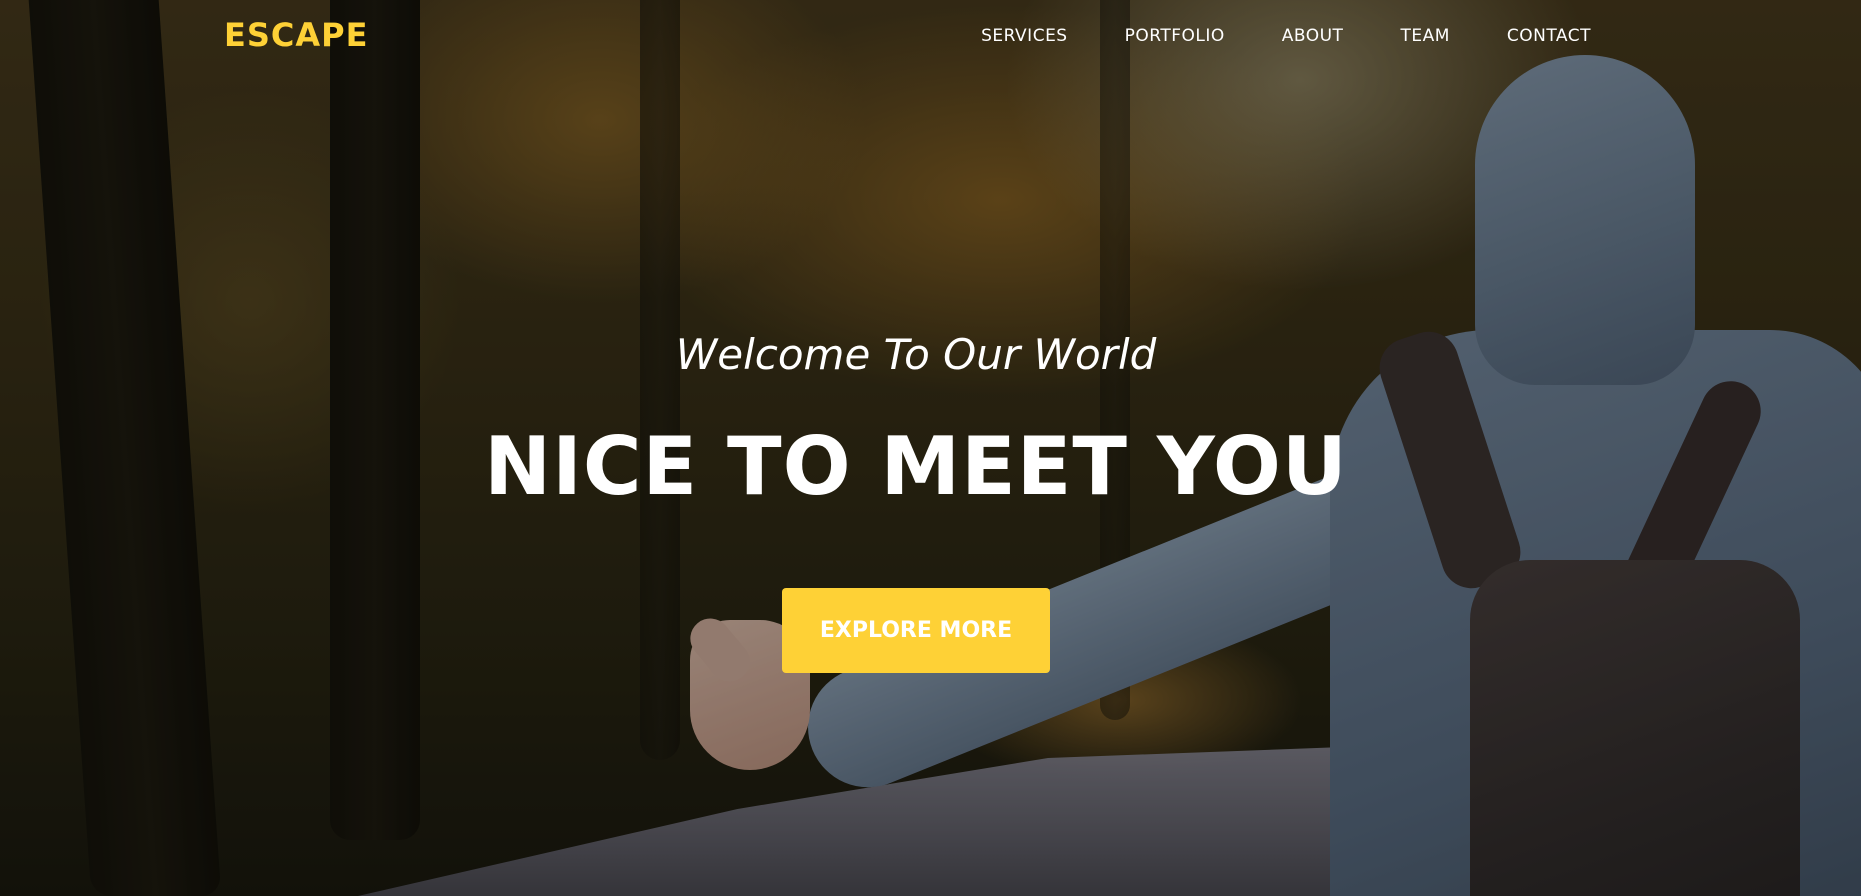  I want to click on nav-item-portfolio: PORTFOLIO, so click(1175, 36).